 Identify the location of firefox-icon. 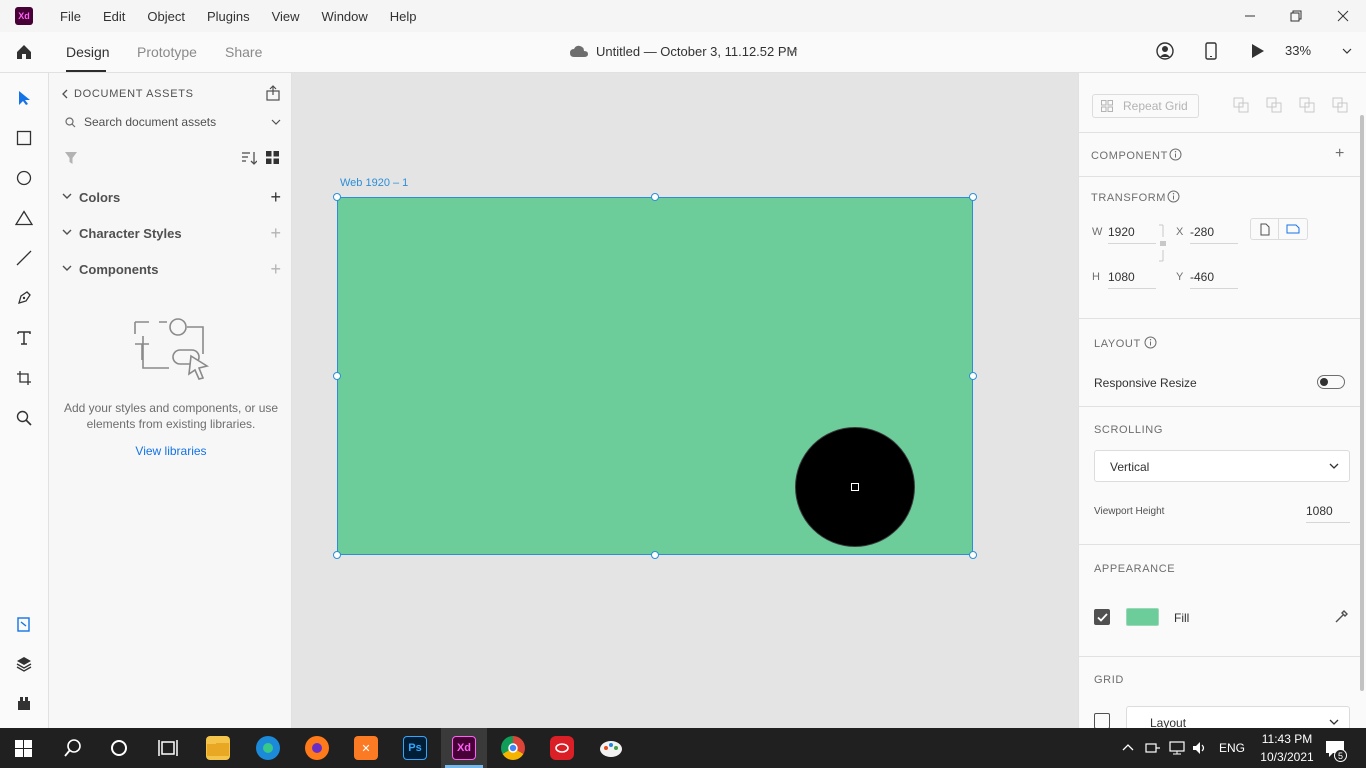
(317, 748).